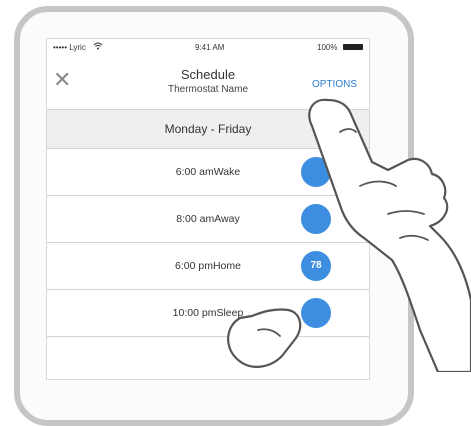 The image size is (471, 426). Describe the element at coordinates (208, 266) in the screenshot. I see `schedule-row-home: 6:00 pmHome 78` at that location.